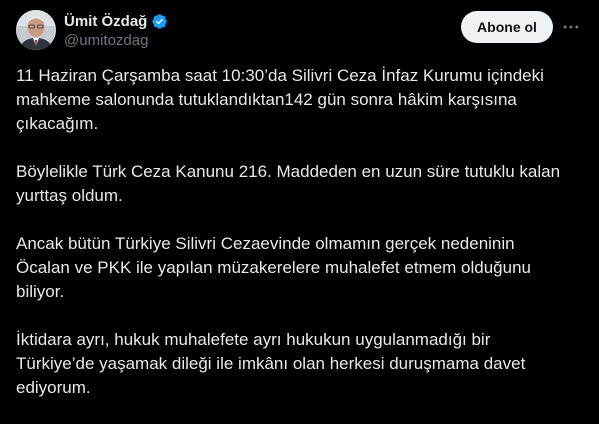  I want to click on avatar-image, so click(36, 30).